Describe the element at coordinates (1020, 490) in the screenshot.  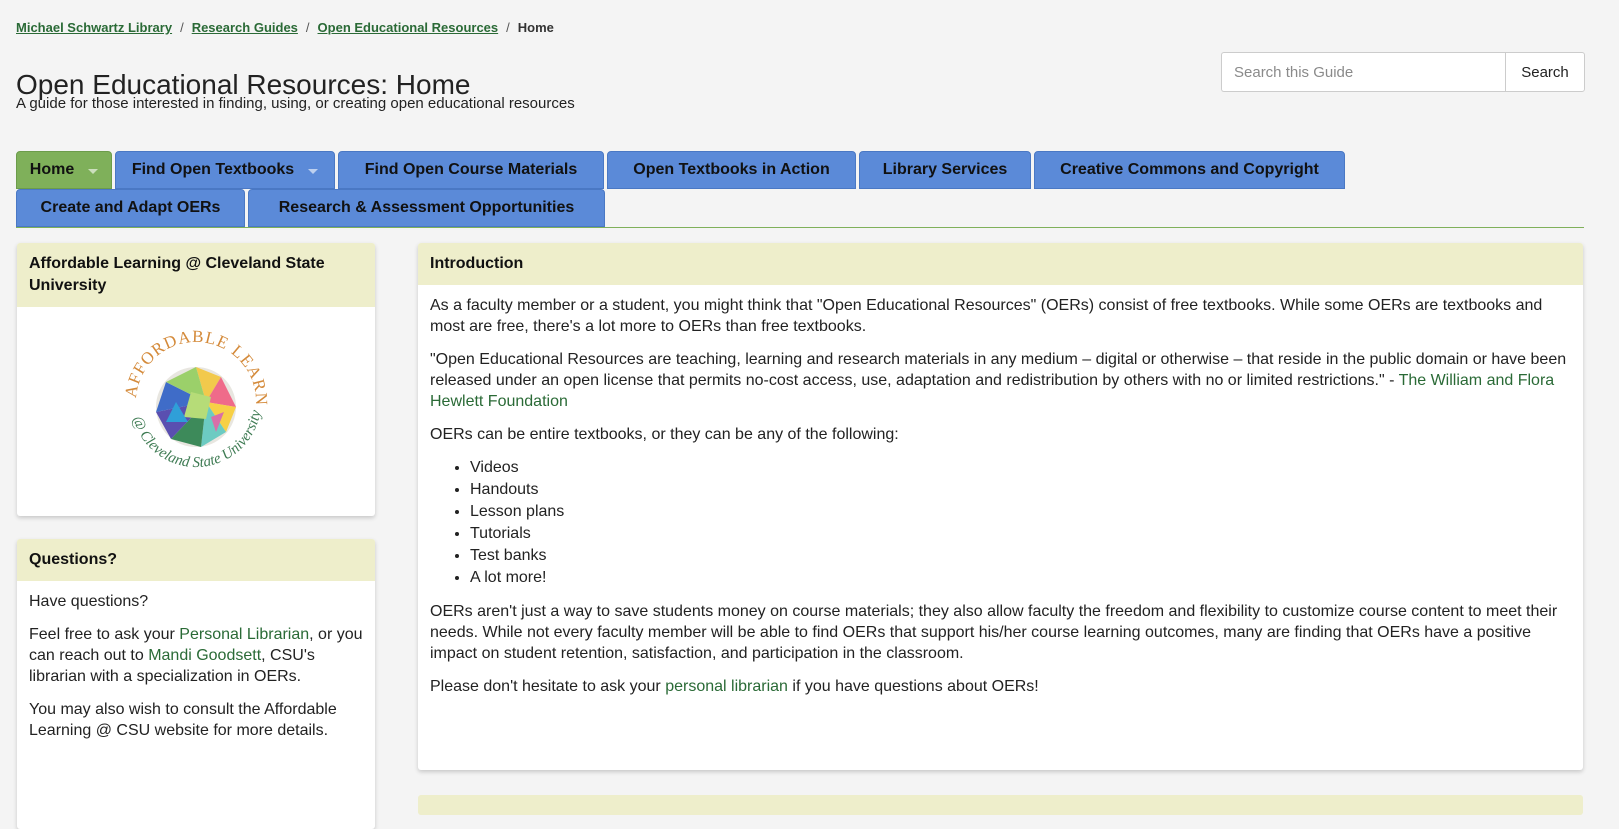
I see `list-item: Handouts` at that location.